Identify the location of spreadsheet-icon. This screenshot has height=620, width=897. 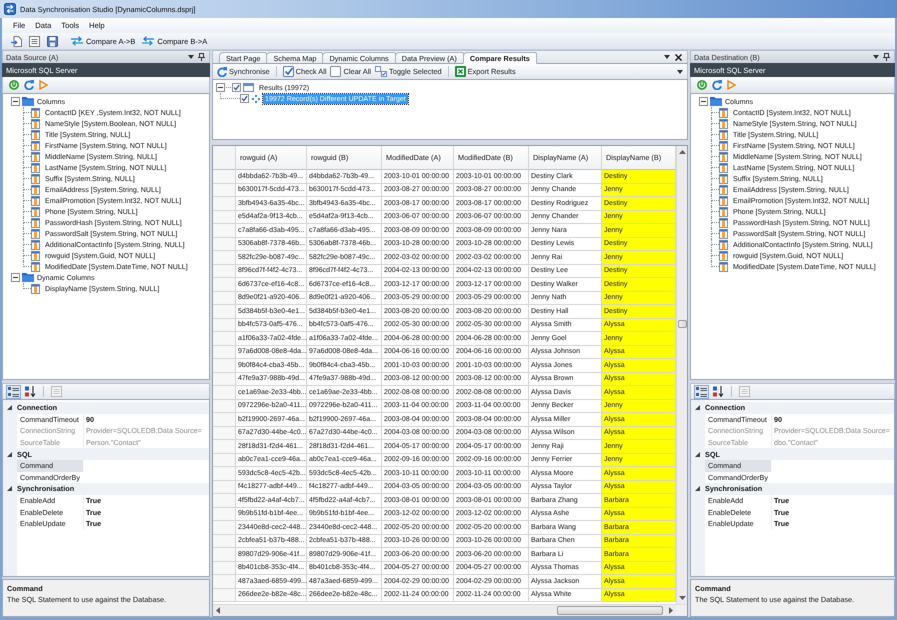
(460, 71).